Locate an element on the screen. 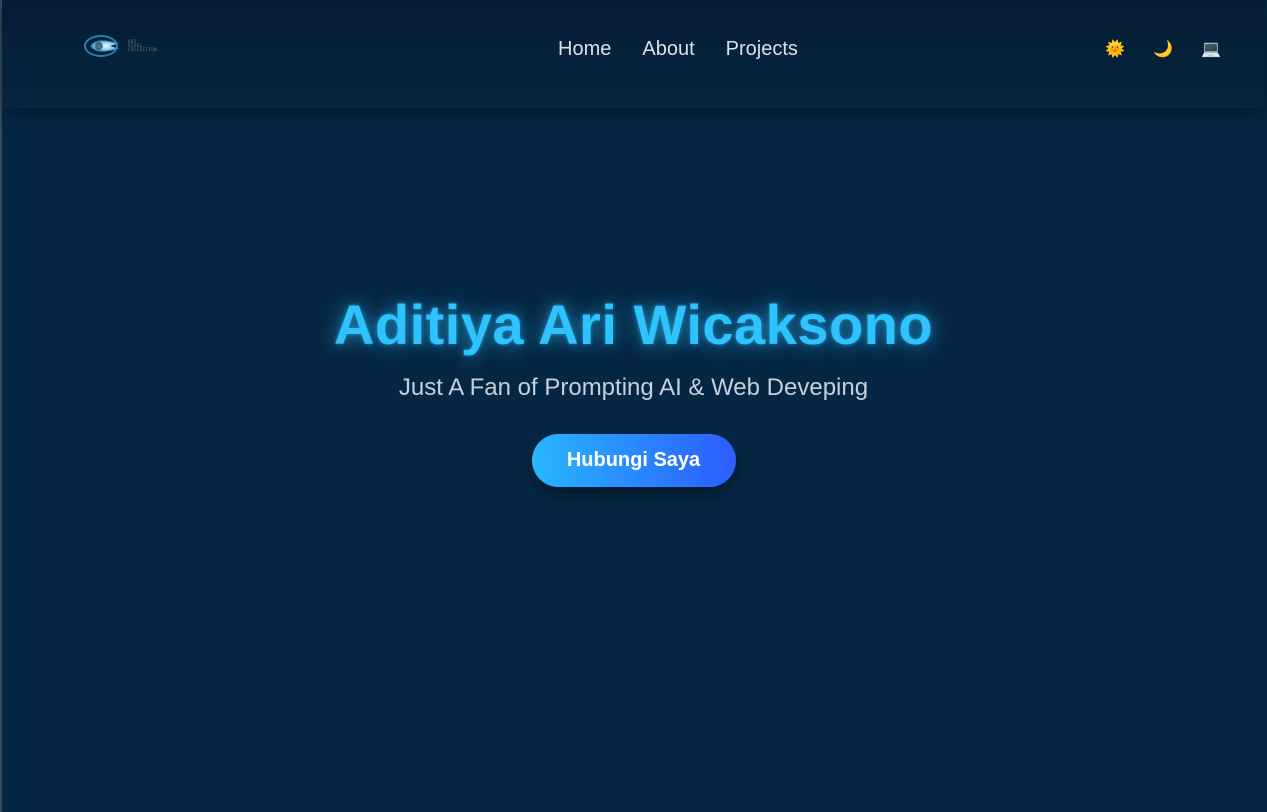 Image resolution: width=1267 pixels, height=812 pixels. laptop-icon: 💻 is located at coordinates (1211, 50).